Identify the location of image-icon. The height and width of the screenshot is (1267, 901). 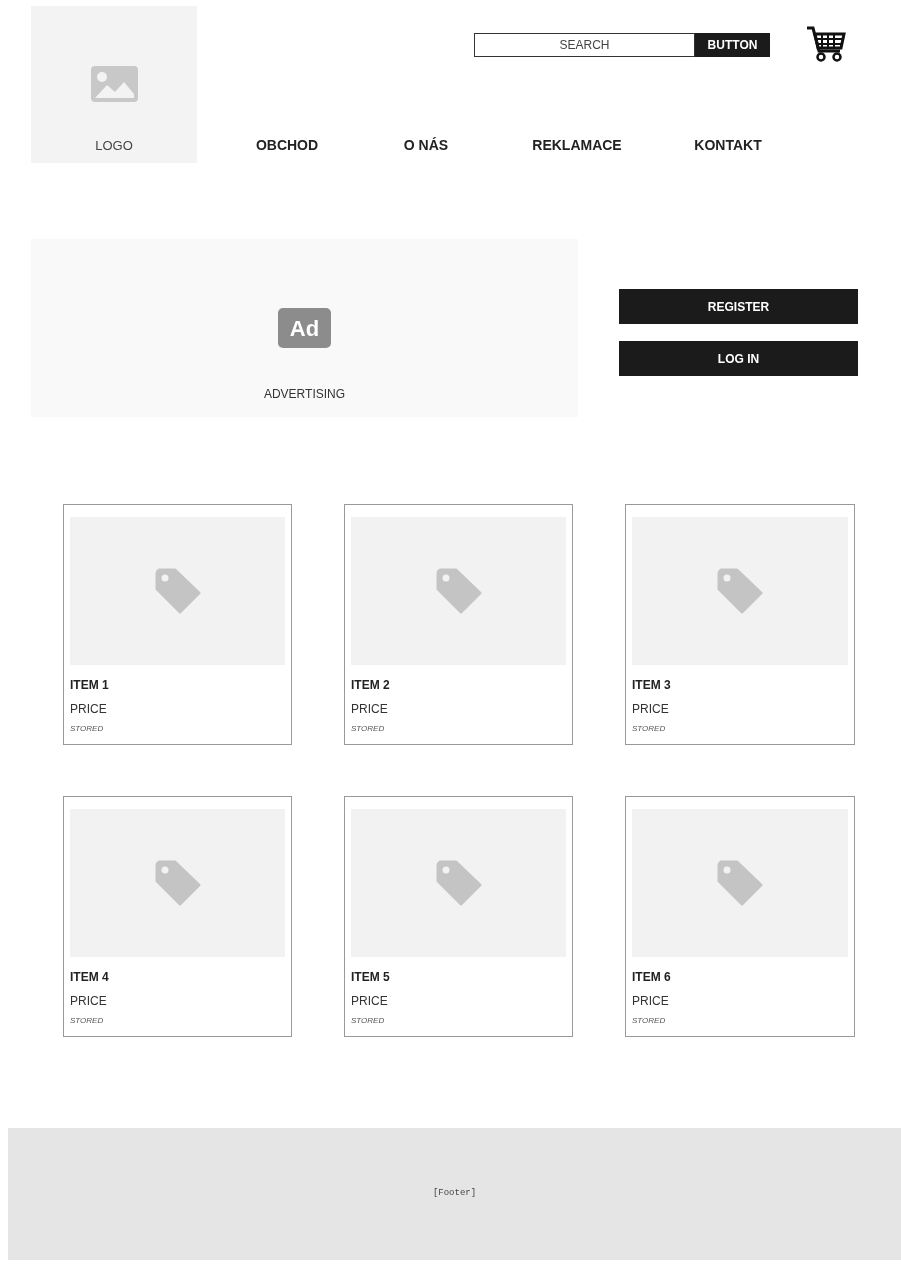
(114, 84).